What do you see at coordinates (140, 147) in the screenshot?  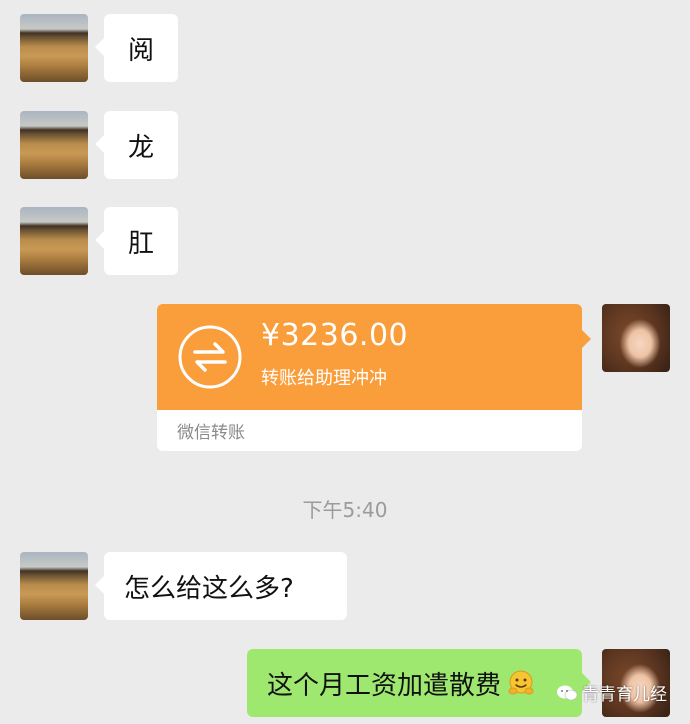 I see `message-text: 龙` at bounding box center [140, 147].